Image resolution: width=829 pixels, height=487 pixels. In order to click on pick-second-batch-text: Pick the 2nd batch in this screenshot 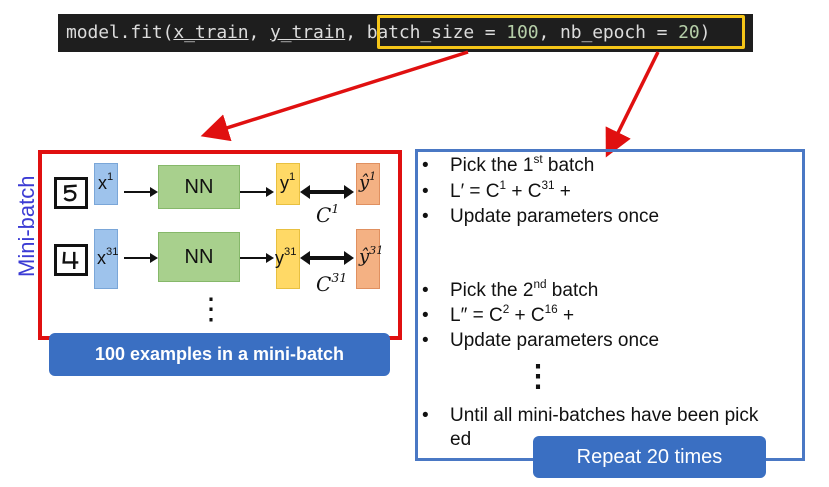, I will do `click(524, 289)`.